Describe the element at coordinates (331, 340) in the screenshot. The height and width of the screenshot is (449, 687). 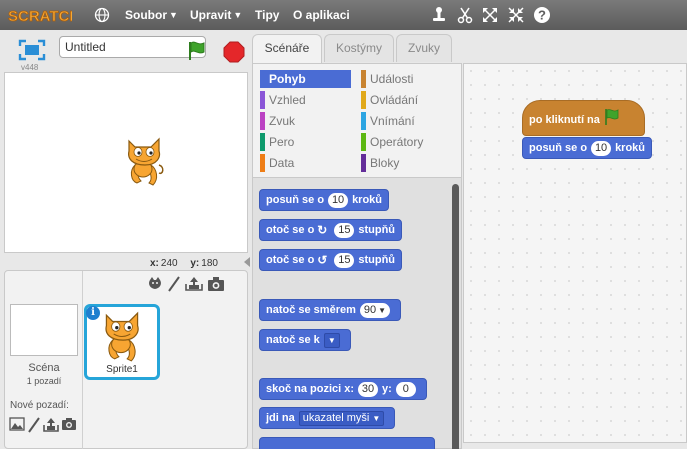
I see `target-dropdown: ▼` at that location.